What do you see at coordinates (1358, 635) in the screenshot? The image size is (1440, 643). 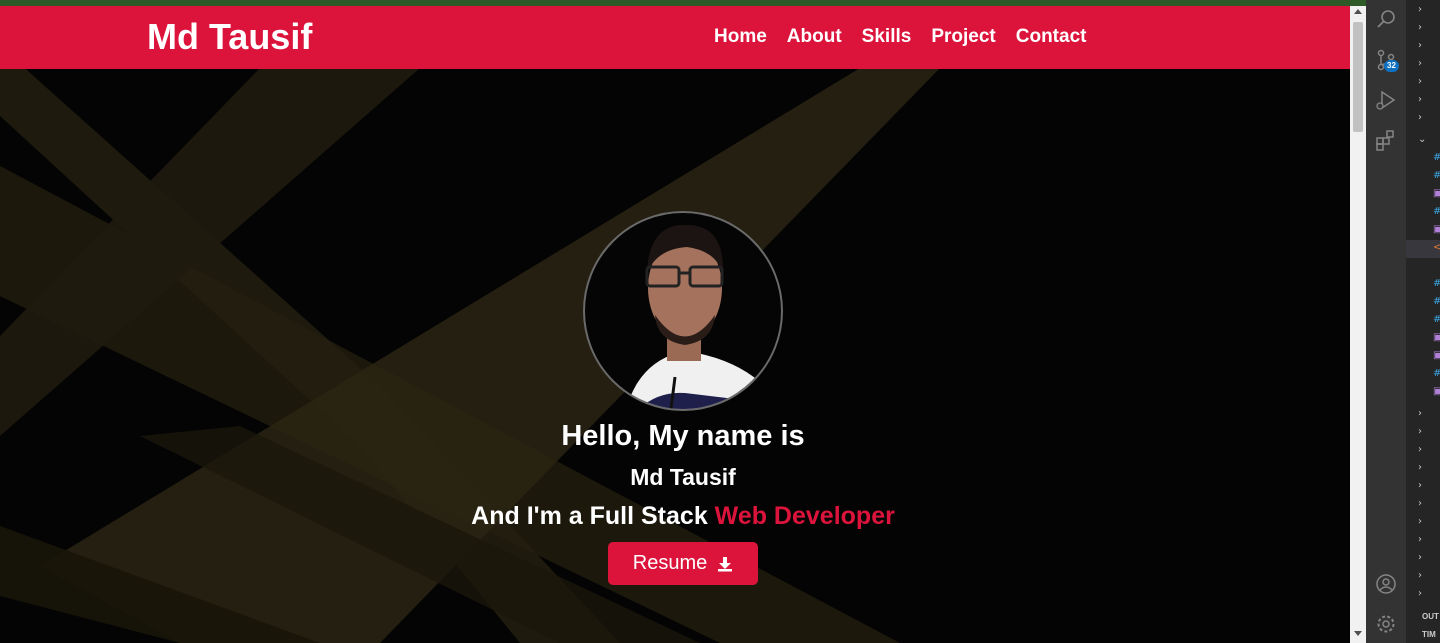 I see `scroll-down-arrow` at bounding box center [1358, 635].